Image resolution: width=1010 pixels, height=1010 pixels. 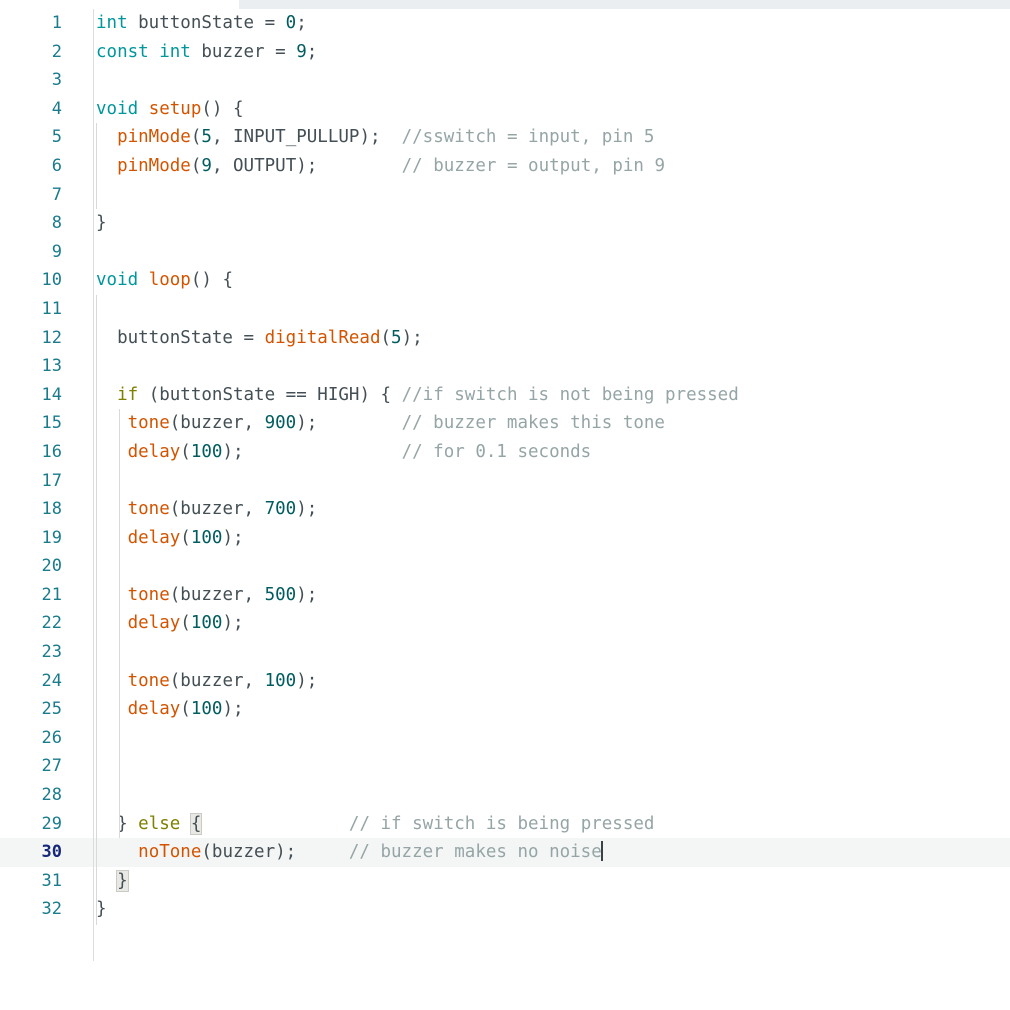 I want to click on token-function: tone, so click(x=148, y=509).